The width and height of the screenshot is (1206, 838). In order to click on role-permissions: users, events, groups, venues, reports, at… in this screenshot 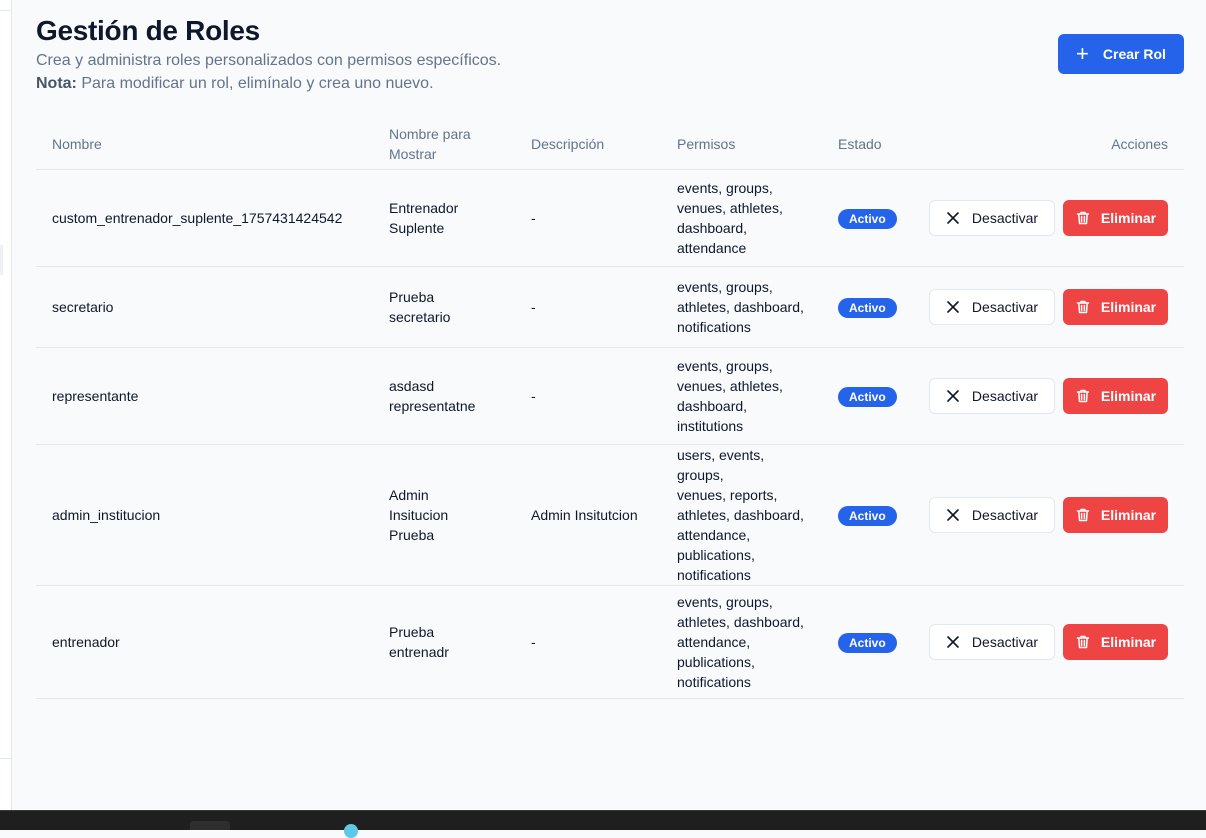, I will do `click(741, 515)`.